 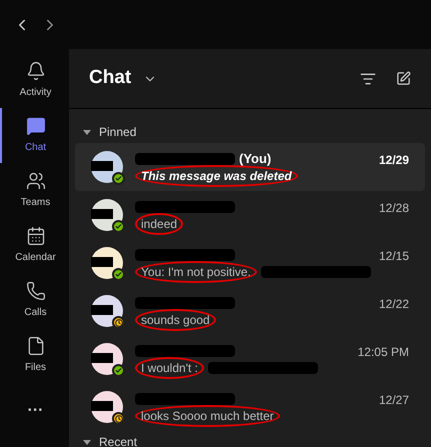 What do you see at coordinates (36, 291) in the screenshot?
I see `phone-icon` at bounding box center [36, 291].